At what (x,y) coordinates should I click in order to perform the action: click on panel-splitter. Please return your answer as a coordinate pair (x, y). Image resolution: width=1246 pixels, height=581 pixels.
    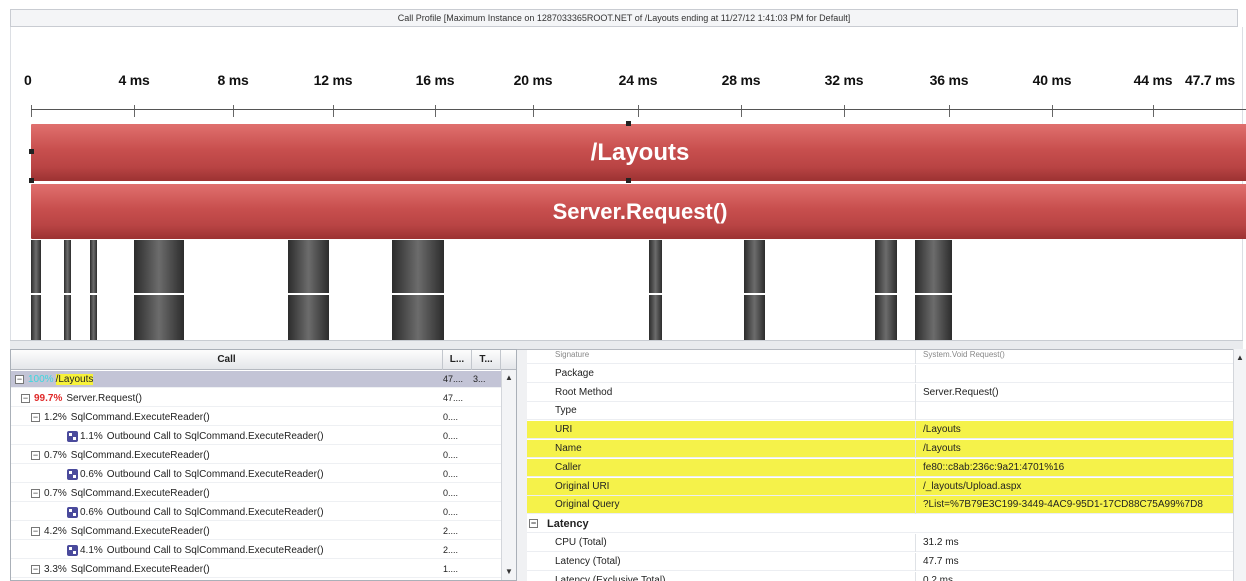
    Looking at the image, I should click on (626, 344).